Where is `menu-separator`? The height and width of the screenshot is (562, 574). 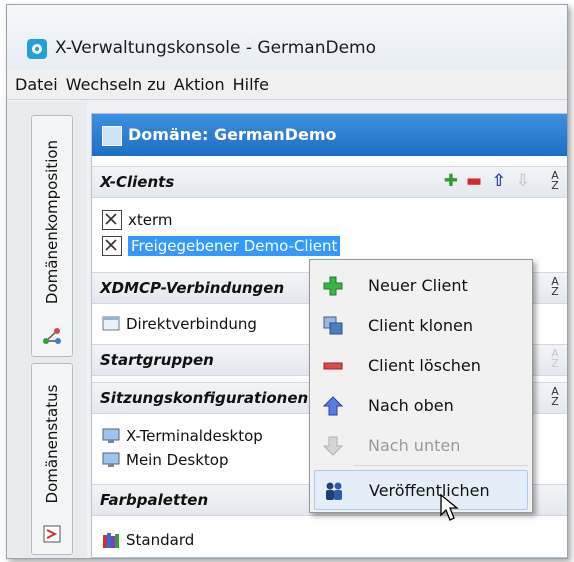 menu-separator is located at coordinates (441, 465).